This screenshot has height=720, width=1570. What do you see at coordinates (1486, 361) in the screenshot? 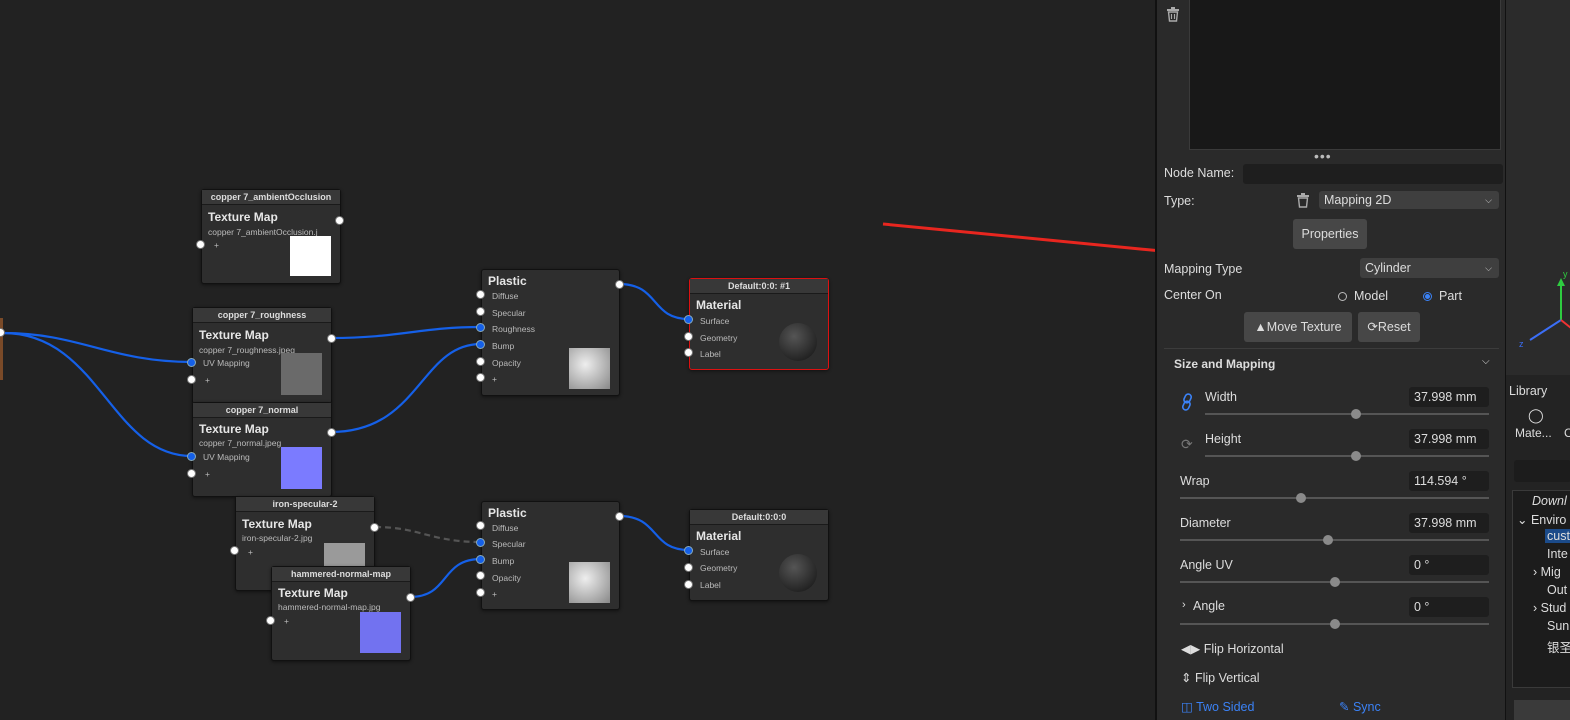
I see `chevron-down-icon: ⌵` at bounding box center [1486, 361].